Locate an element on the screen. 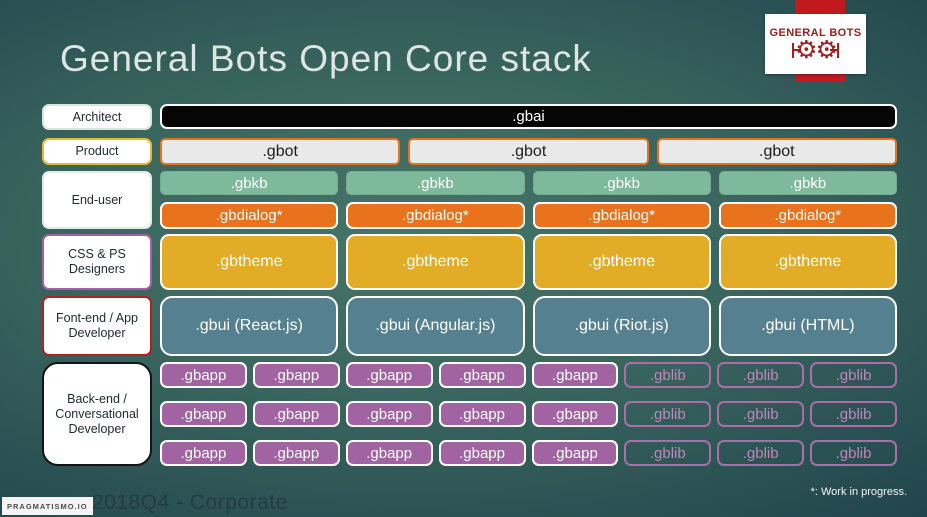 Image resolution: width=927 pixels, height=517 pixels. gbkb-row: .gbkb .gbkb .gbkb .gbkb is located at coordinates (528, 183).